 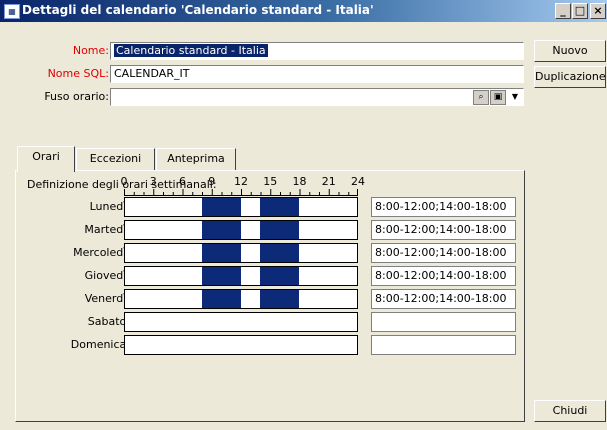 What do you see at coordinates (299, 181) in the screenshot?
I see `hour-tick-label: 18` at bounding box center [299, 181].